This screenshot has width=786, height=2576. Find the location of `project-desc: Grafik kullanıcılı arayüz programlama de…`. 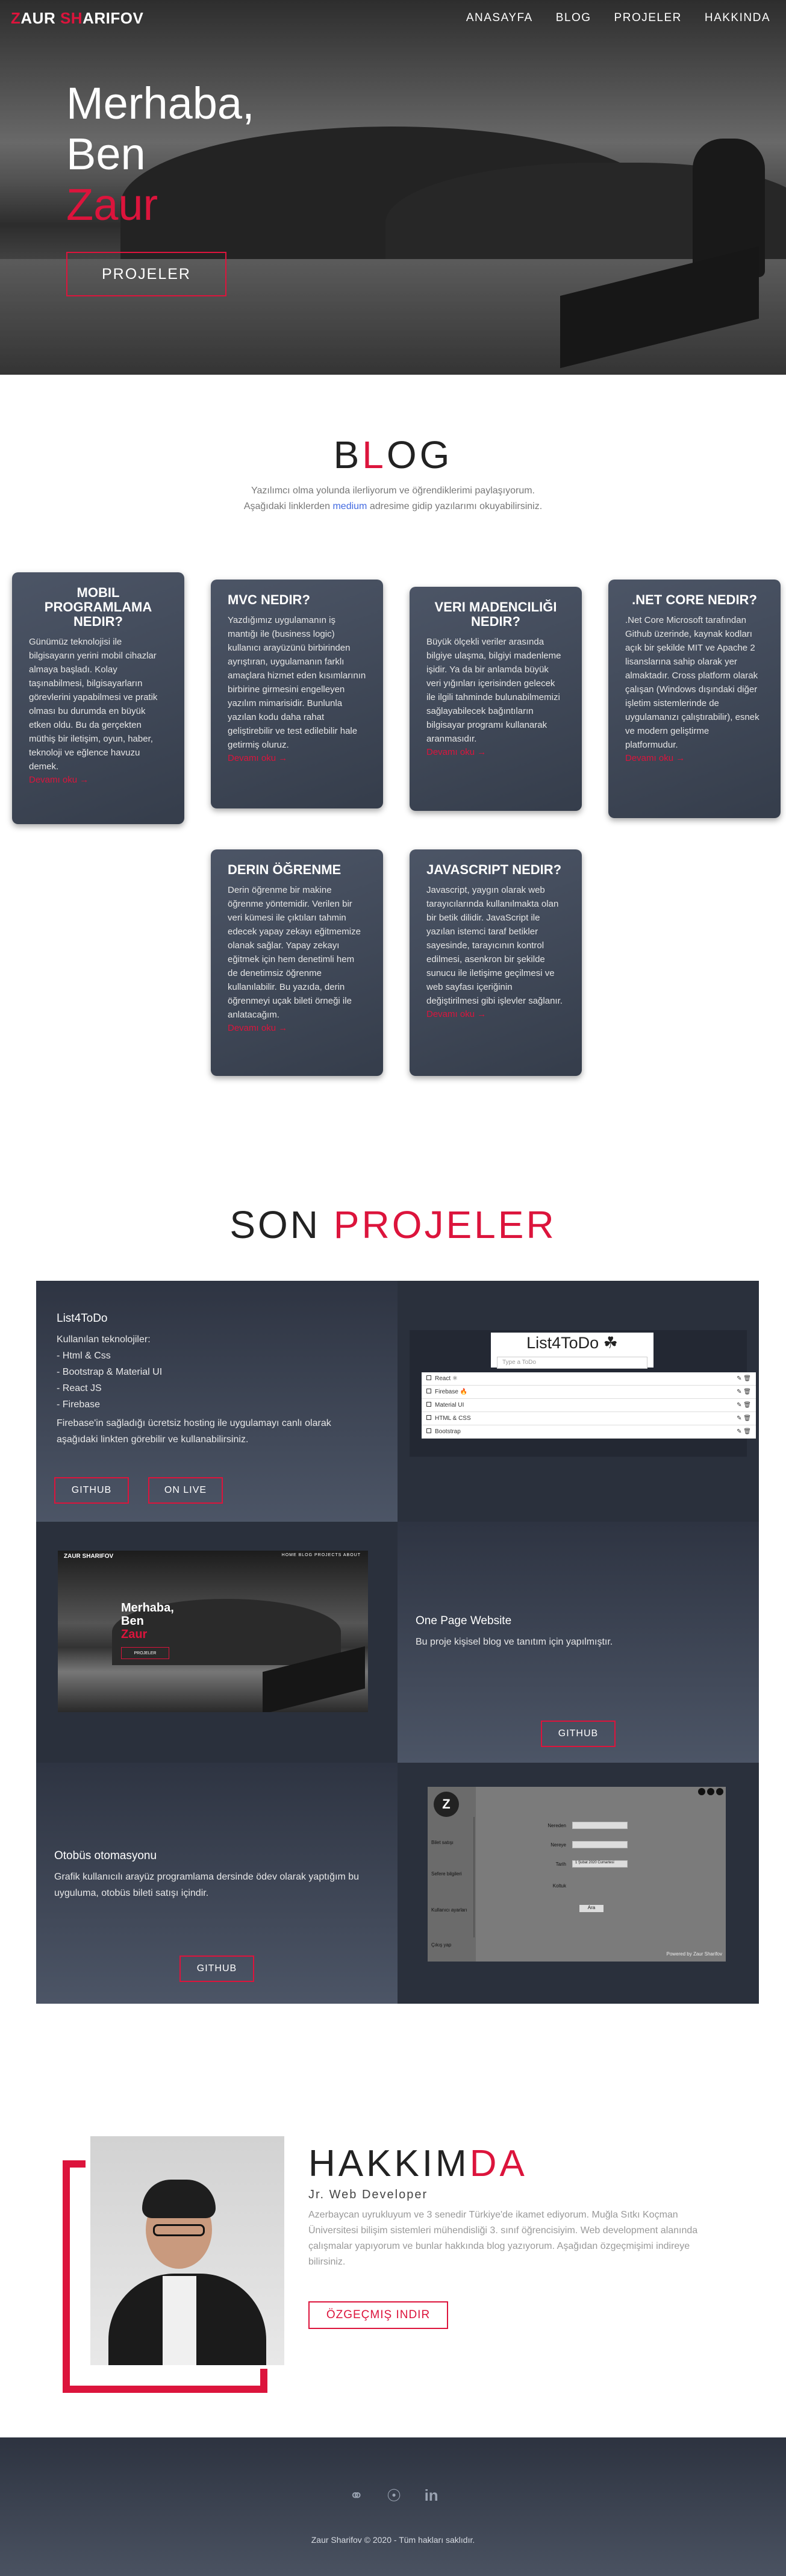

project-desc: Grafik kullanıcılı arayüz programlama de… is located at coordinates (207, 1885).